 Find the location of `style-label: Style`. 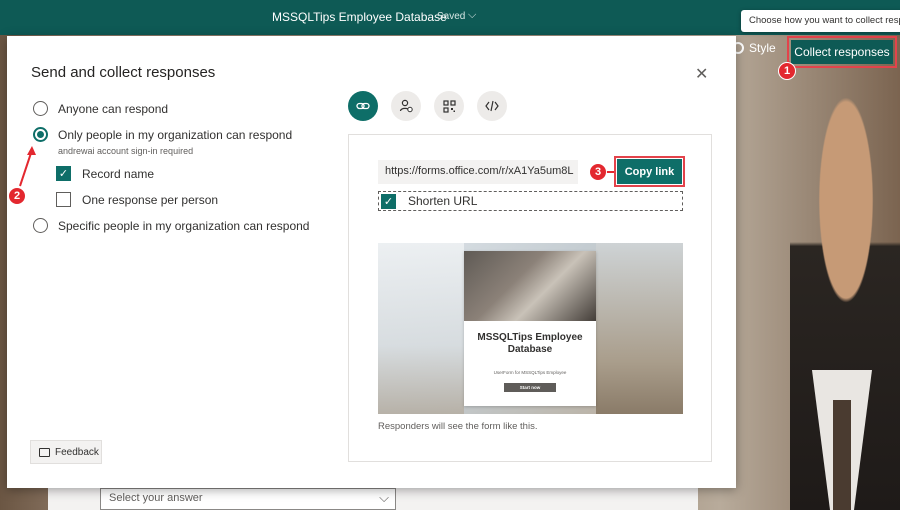

style-label: Style is located at coordinates (762, 48).